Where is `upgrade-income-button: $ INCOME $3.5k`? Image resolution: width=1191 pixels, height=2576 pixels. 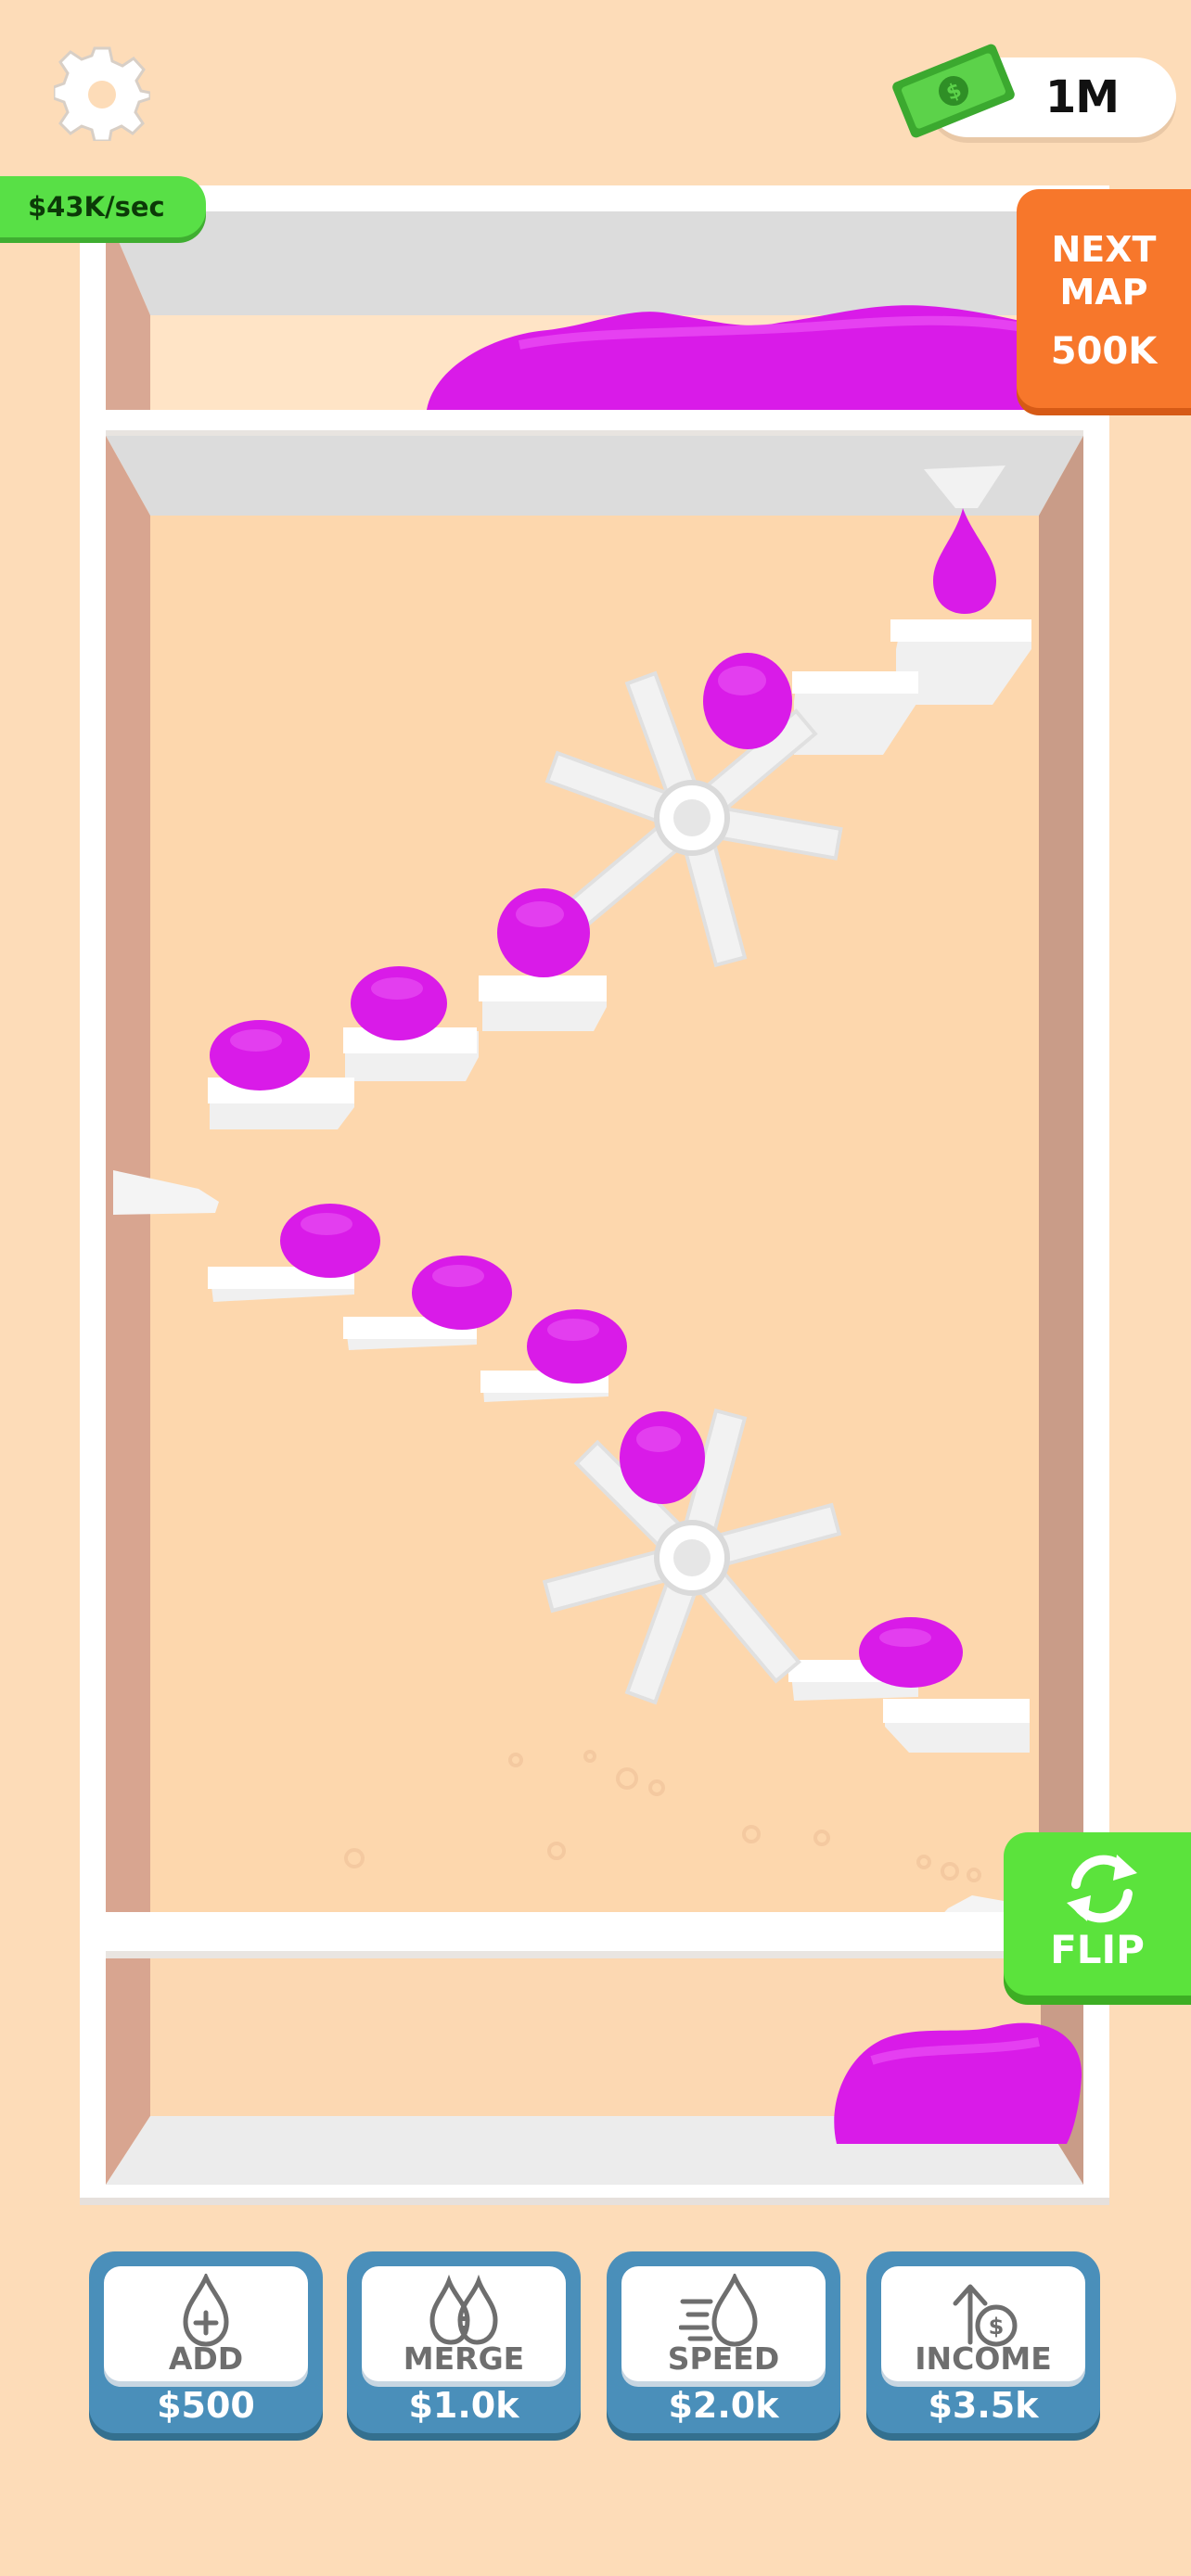 upgrade-income-button: $ INCOME $3.5k is located at coordinates (983, 2342).